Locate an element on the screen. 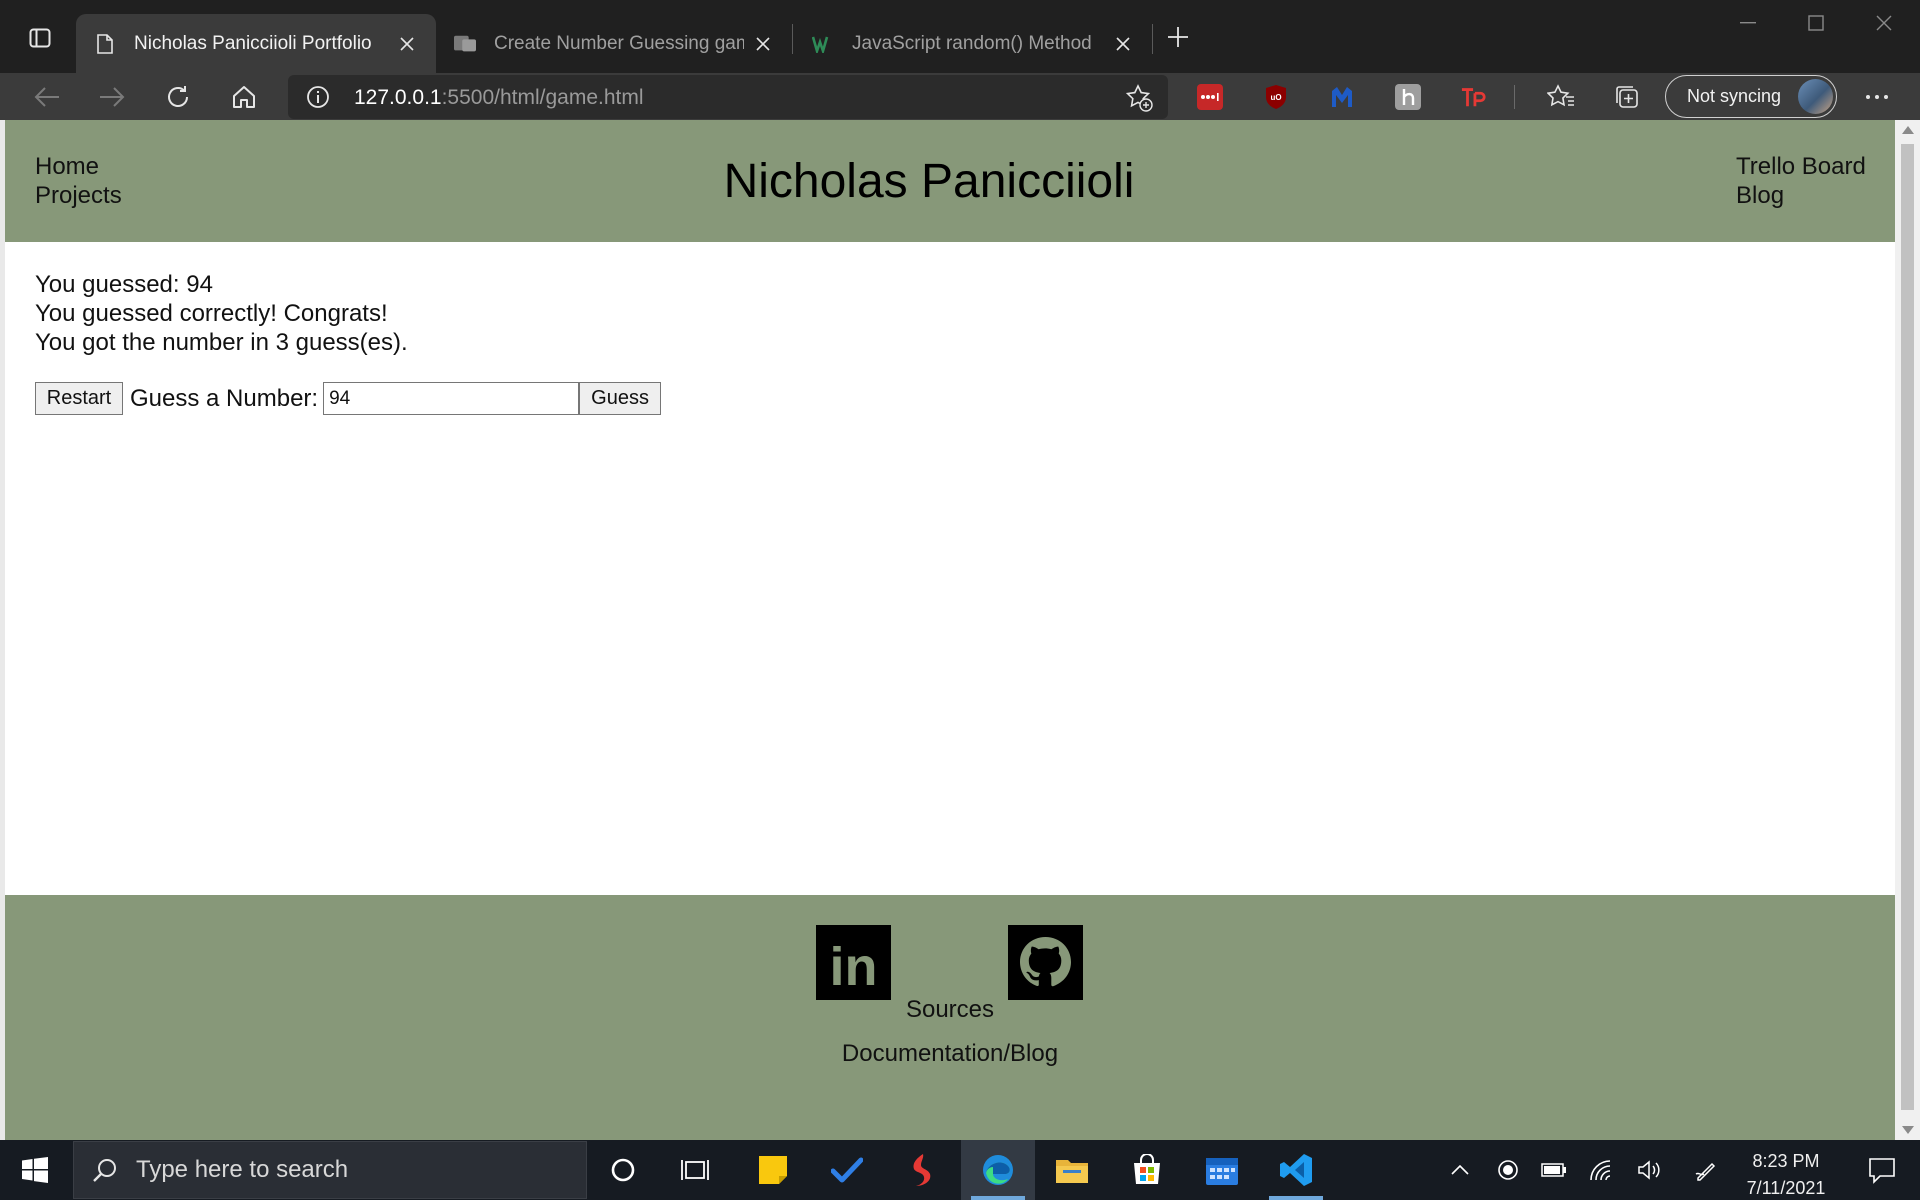 Image resolution: width=1920 pixels, height=1200 pixels. new-tab-icon is located at coordinates (1178, 37).